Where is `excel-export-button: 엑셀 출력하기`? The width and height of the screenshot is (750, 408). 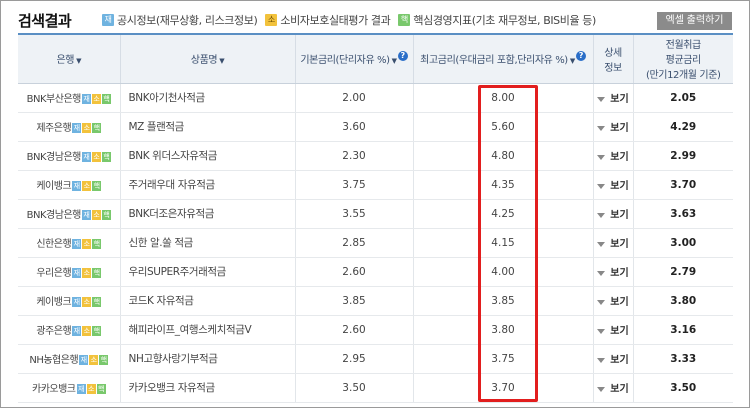 excel-export-button: 엑셀 출력하기 is located at coordinates (694, 21).